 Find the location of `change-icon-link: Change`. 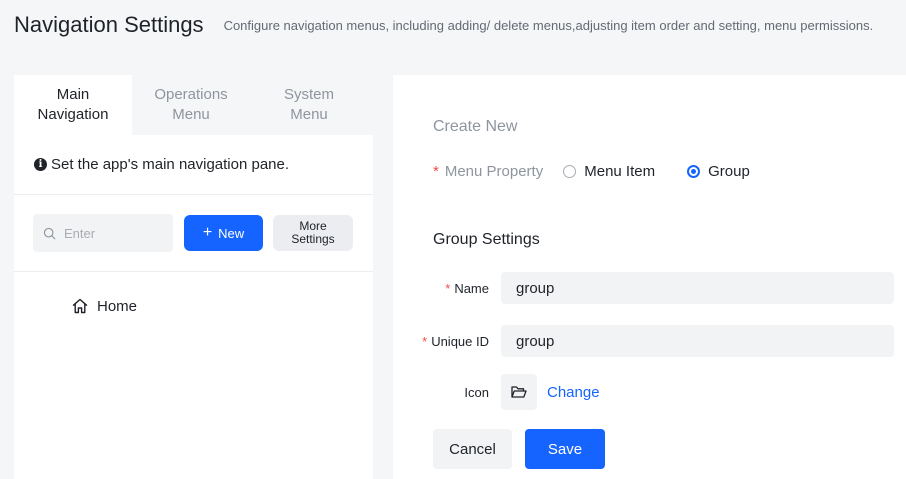

change-icon-link: Change is located at coordinates (573, 392).